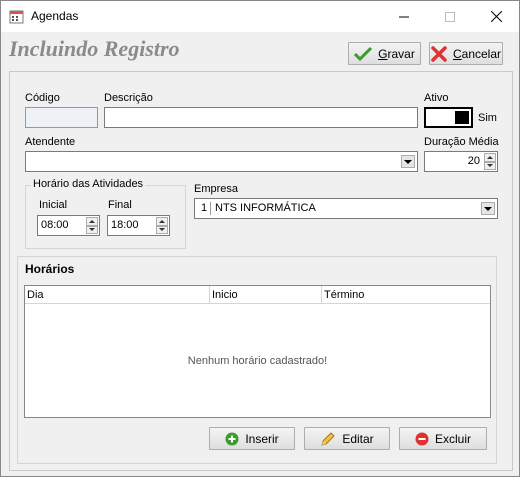  I want to click on column-header-dia: Dia, so click(35, 295).